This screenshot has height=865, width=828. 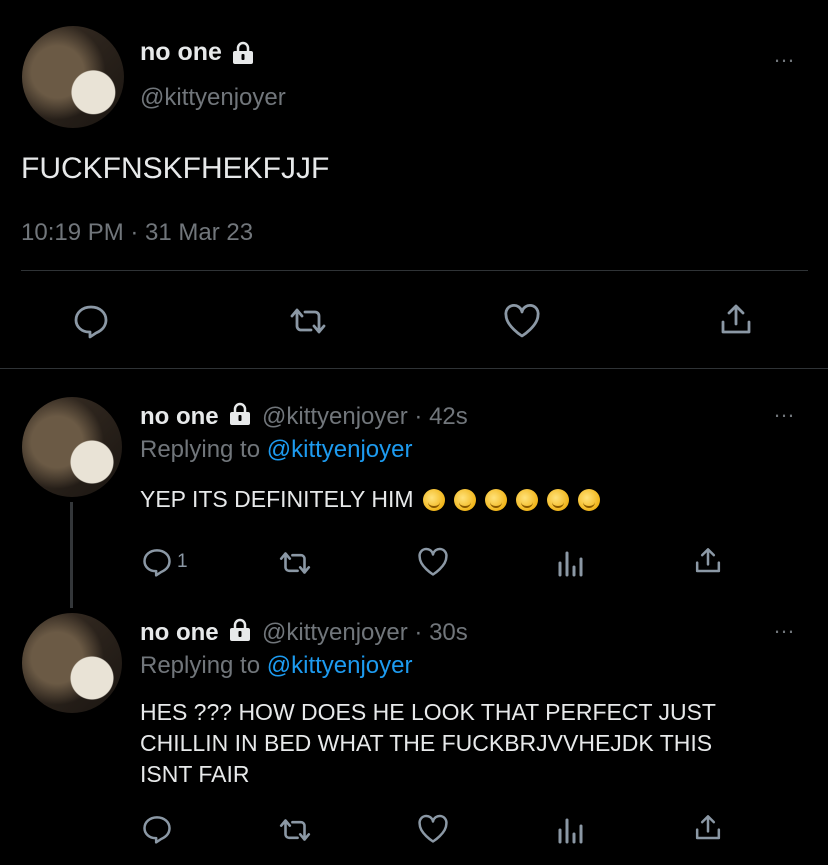 I want to click on tweet-age: · 42s, so click(x=441, y=416).